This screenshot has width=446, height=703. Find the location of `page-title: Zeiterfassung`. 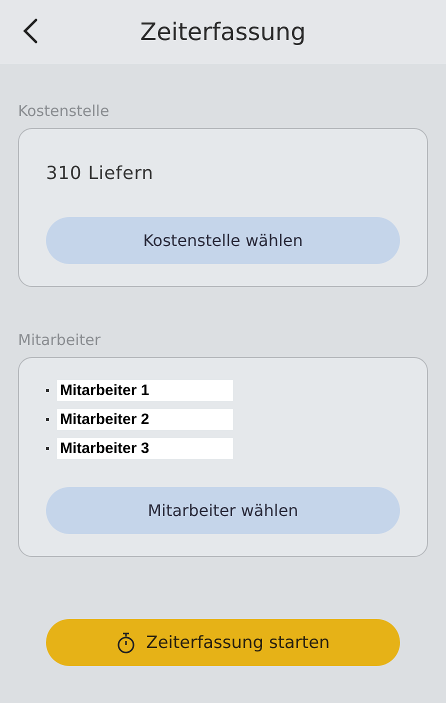

page-title: Zeiterfassung is located at coordinates (223, 32).